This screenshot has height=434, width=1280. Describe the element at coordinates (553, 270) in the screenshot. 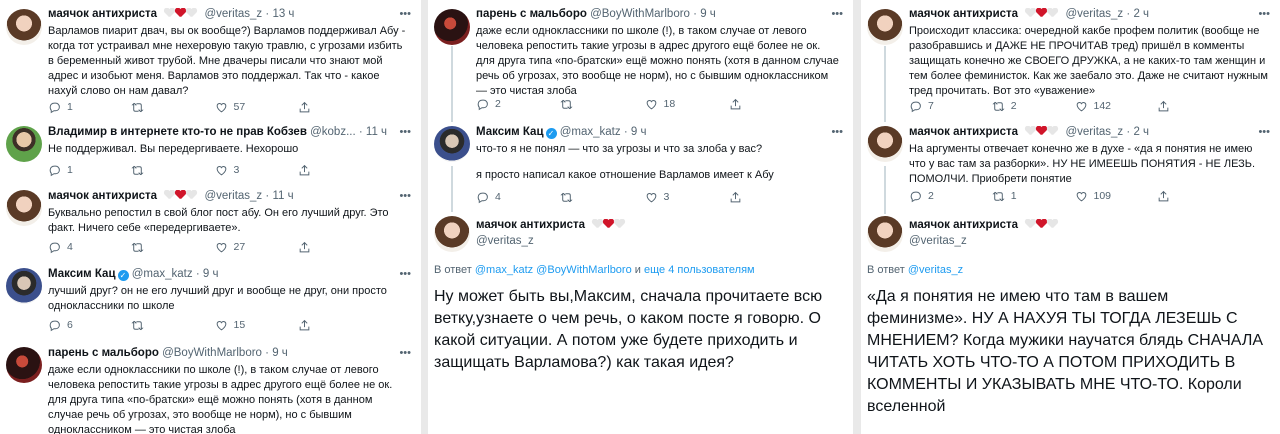

I see `reply-to-users: @max_katz @BoyWithMarlboro` at that location.